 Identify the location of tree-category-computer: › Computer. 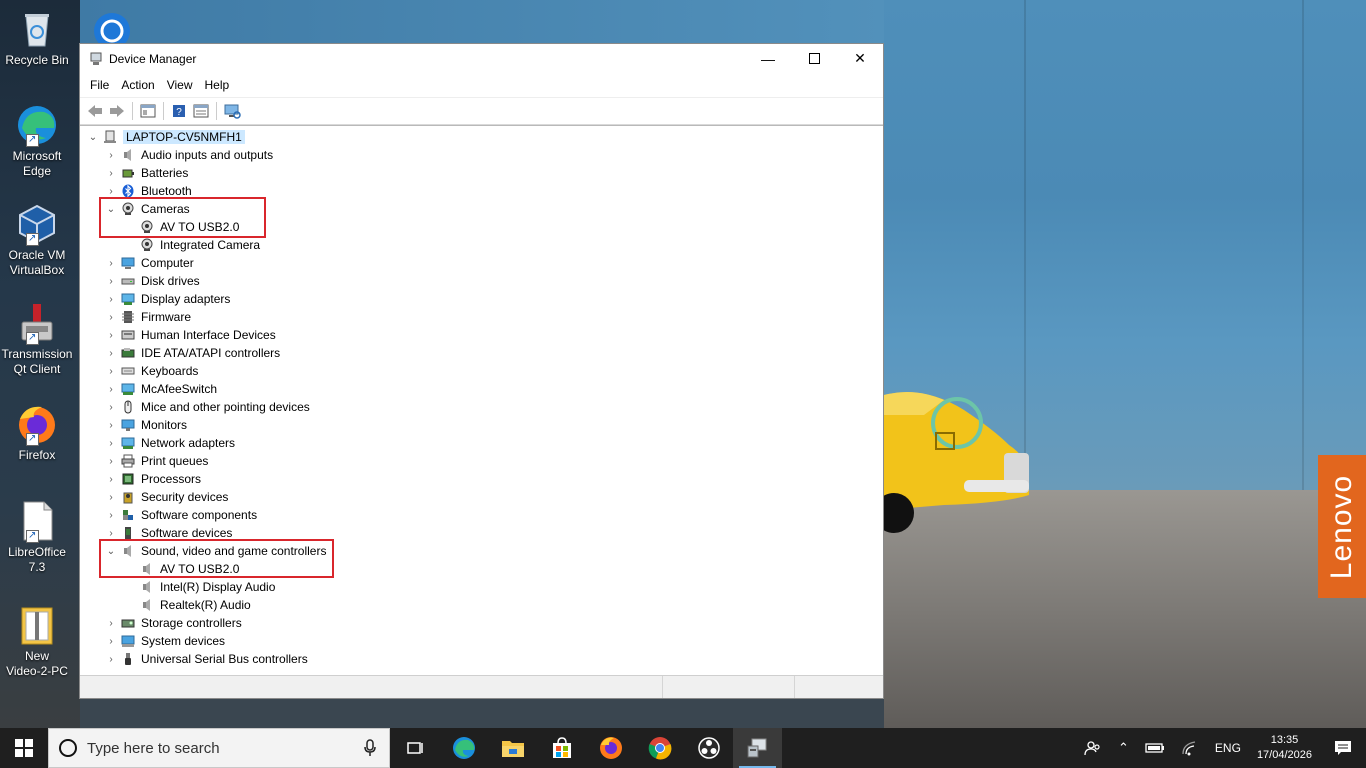
(148, 263).